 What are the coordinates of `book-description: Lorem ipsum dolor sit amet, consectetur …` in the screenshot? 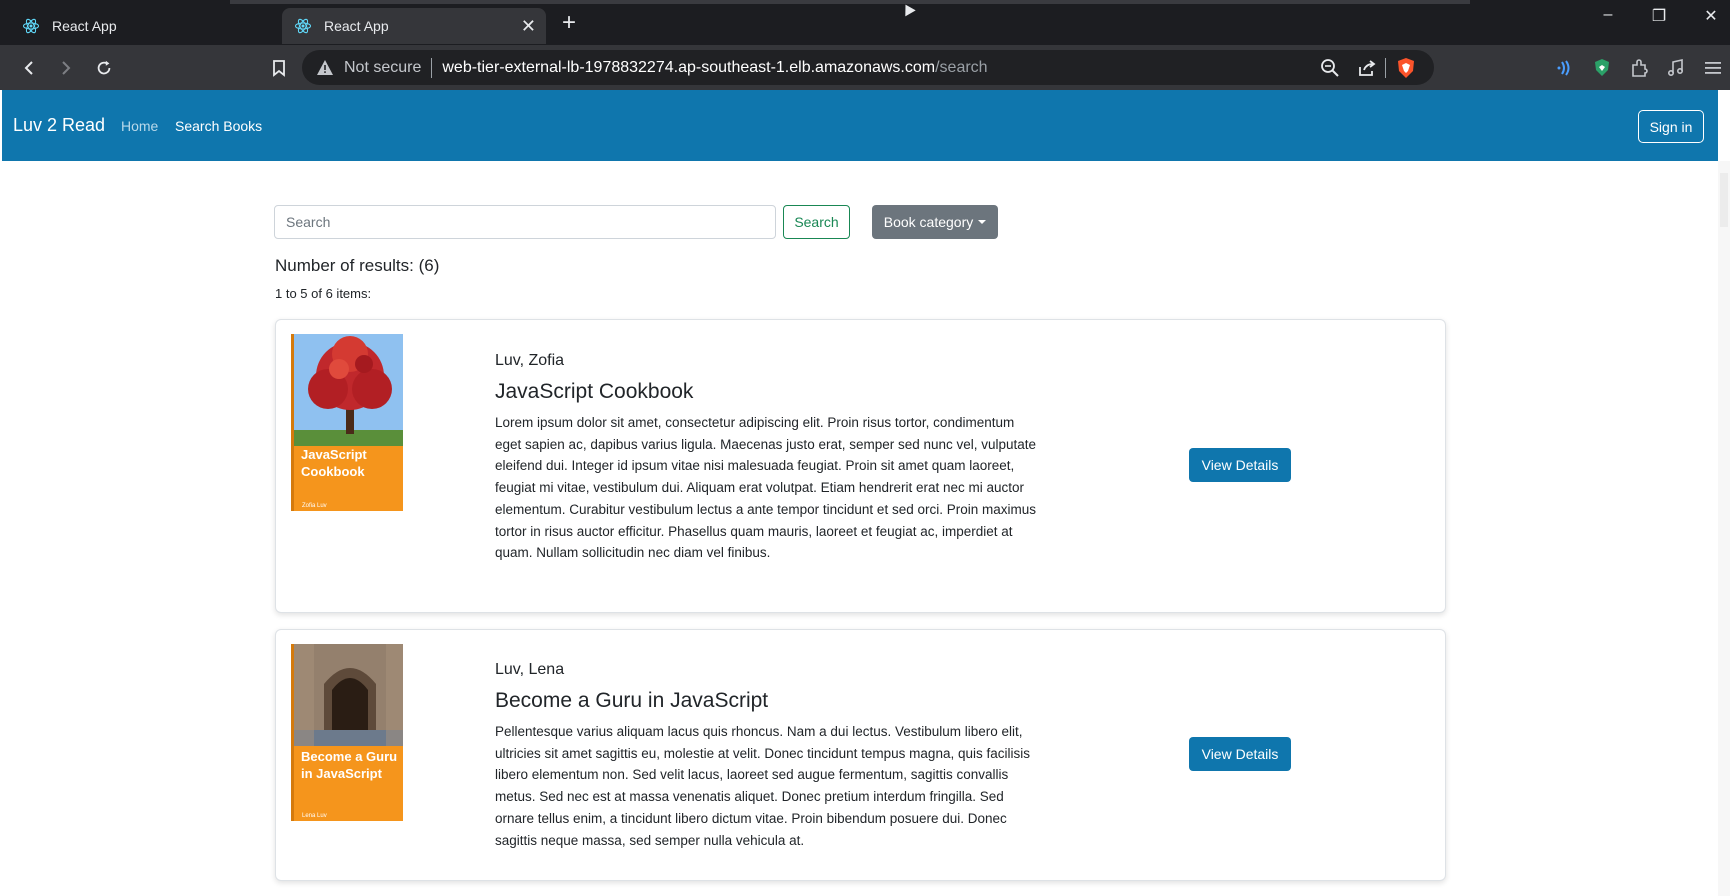 It's located at (766, 488).